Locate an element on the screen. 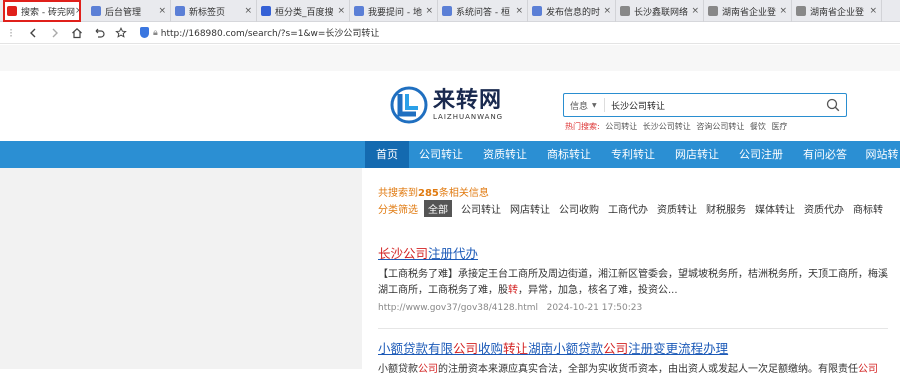 Image resolution: width=900 pixels, height=378 pixels. hot-search-link: 长沙公司转让 is located at coordinates (667, 126).